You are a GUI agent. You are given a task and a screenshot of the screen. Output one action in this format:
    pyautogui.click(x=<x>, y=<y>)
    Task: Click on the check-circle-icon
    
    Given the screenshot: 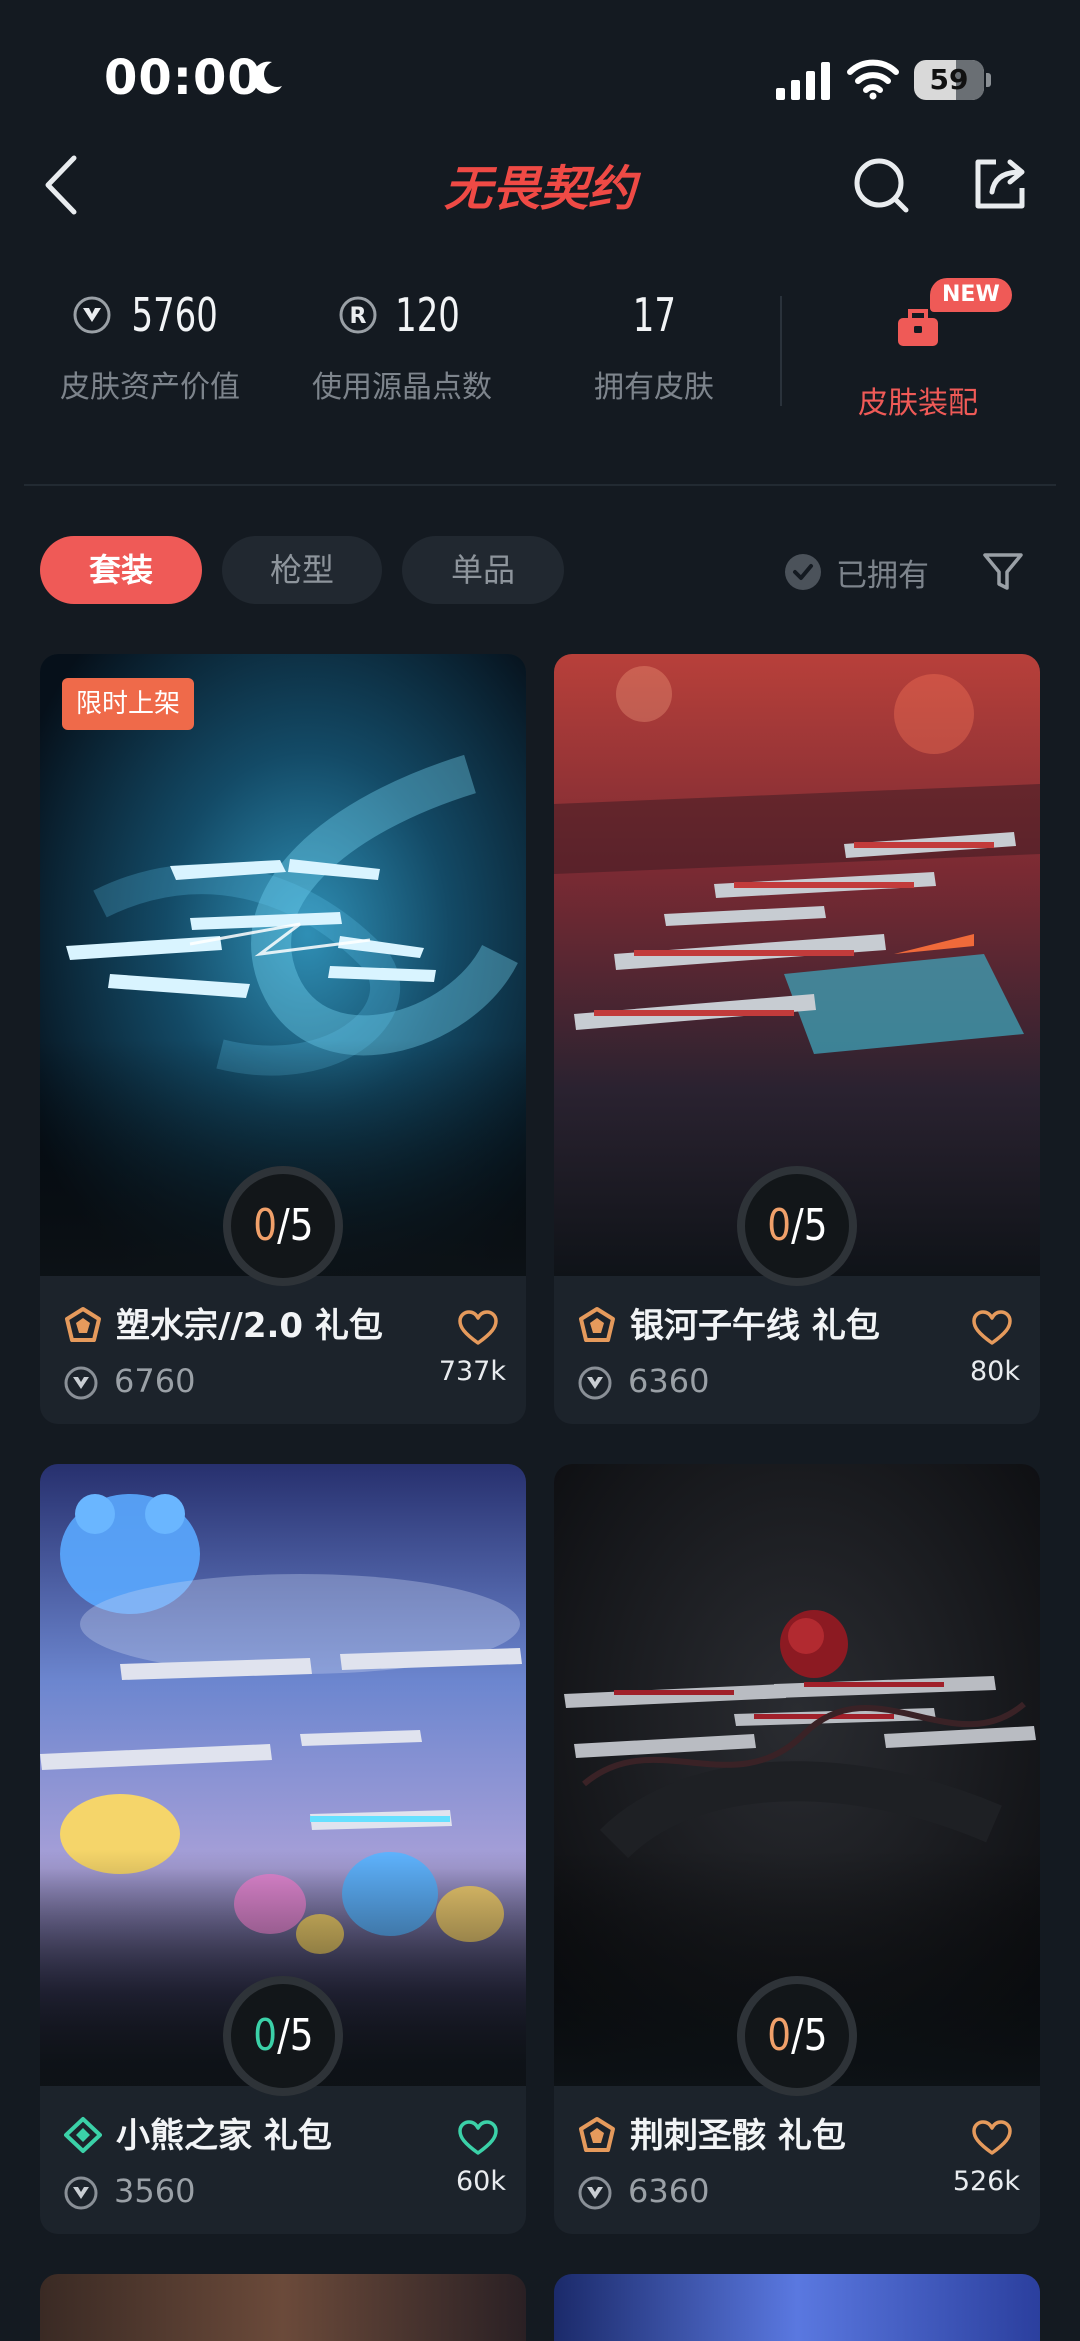 What is the action you would take?
    pyautogui.click(x=803, y=572)
    